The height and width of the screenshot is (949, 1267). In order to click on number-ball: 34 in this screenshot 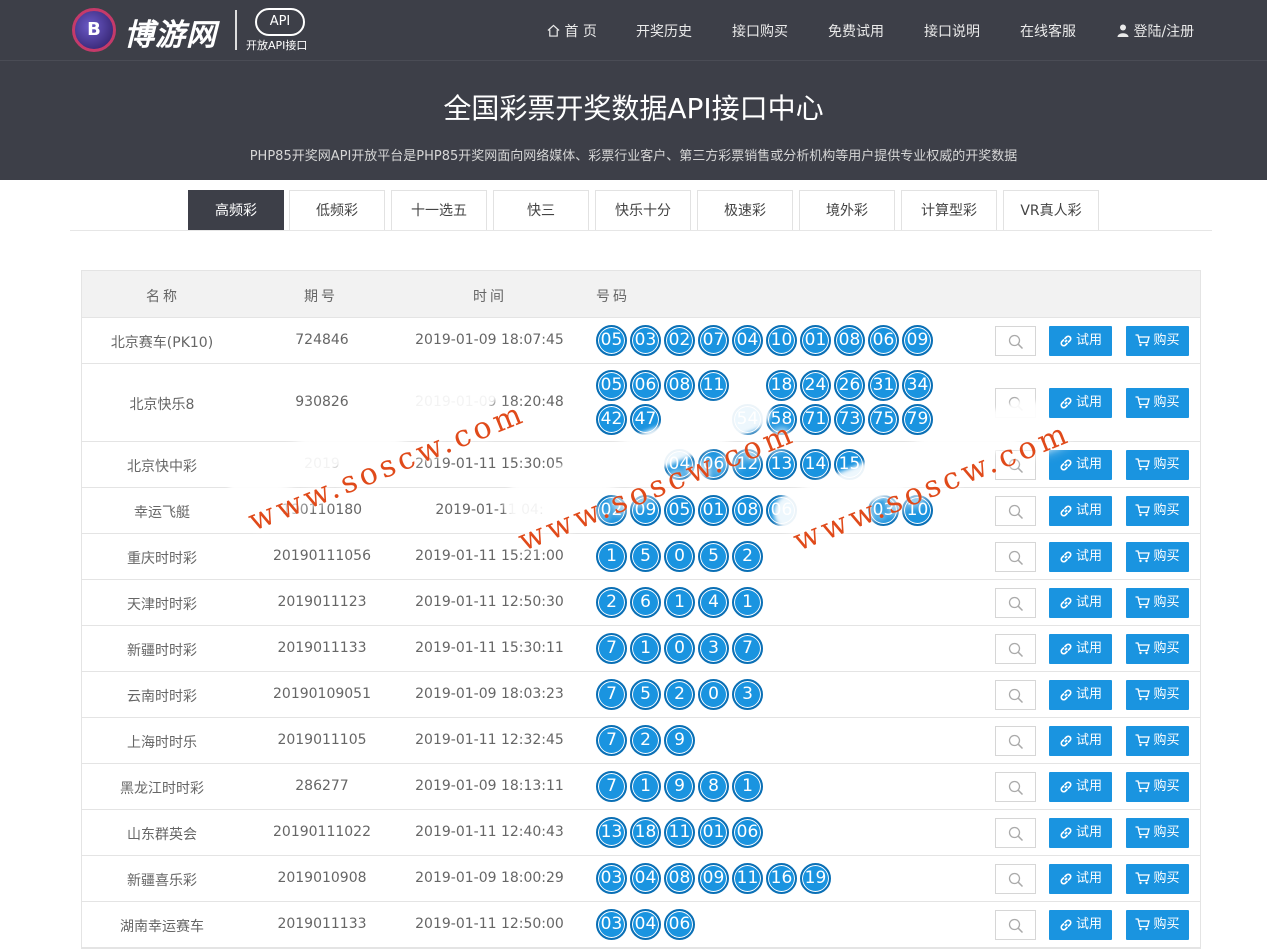, I will do `click(917, 385)`.